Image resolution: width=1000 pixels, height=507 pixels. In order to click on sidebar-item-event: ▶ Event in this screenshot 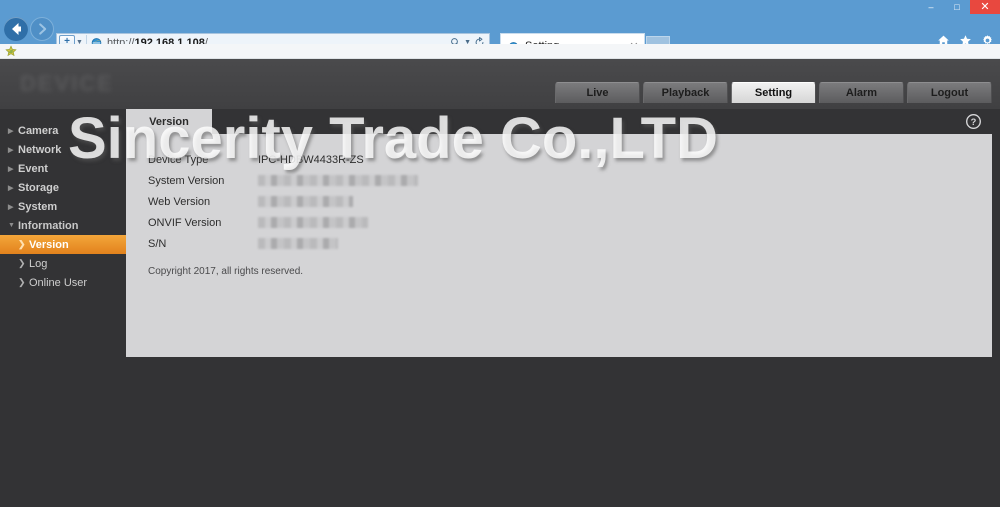, I will do `click(63, 168)`.